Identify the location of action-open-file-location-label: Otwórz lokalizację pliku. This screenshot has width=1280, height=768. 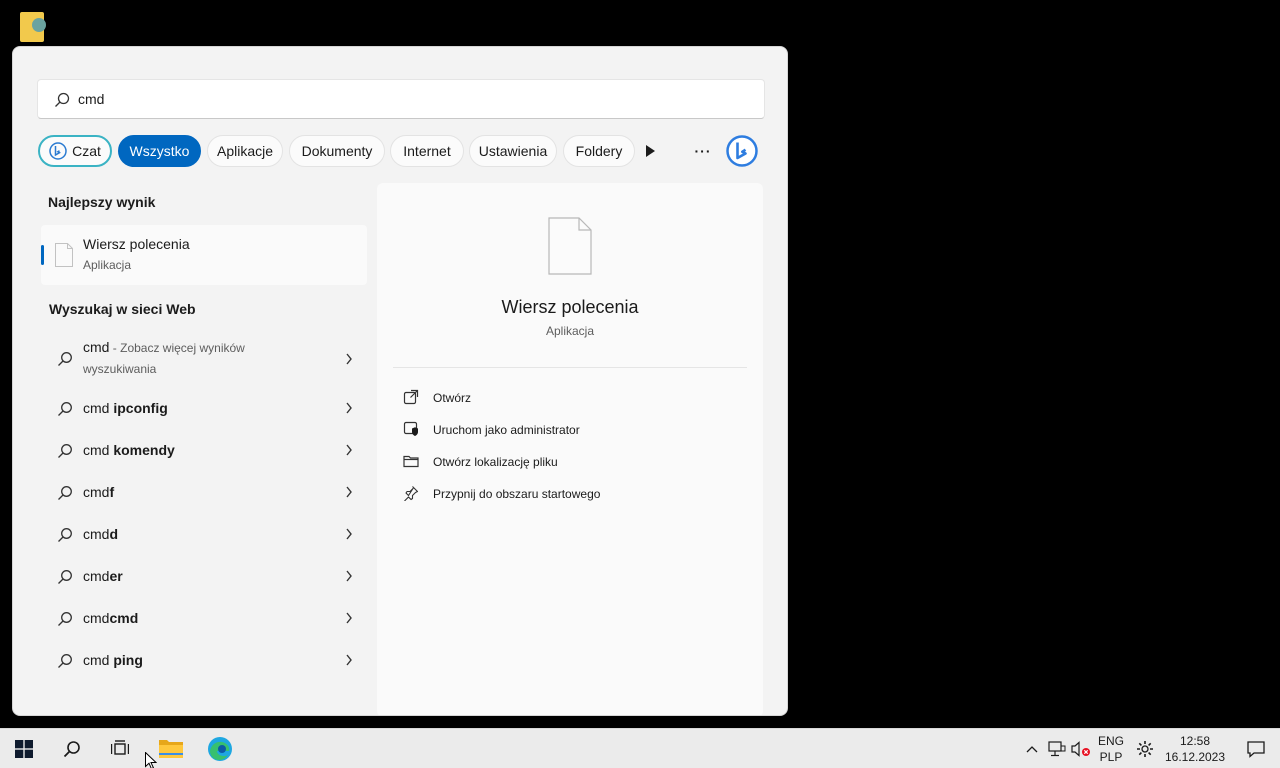
(495, 462).